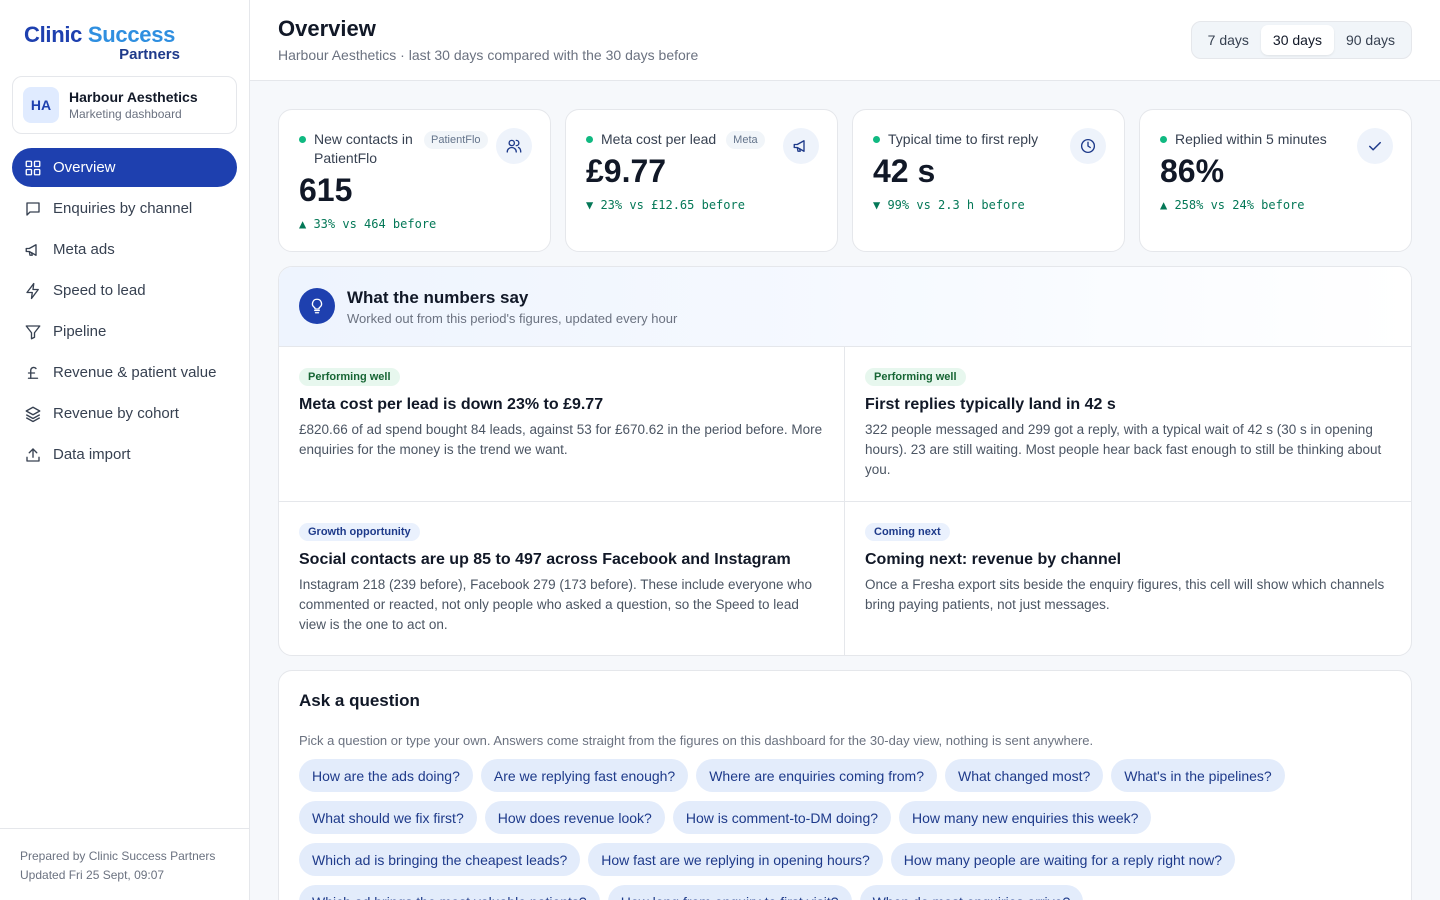 This screenshot has width=1440, height=900. What do you see at coordinates (327, 28) in the screenshot?
I see `page-title: Overview` at bounding box center [327, 28].